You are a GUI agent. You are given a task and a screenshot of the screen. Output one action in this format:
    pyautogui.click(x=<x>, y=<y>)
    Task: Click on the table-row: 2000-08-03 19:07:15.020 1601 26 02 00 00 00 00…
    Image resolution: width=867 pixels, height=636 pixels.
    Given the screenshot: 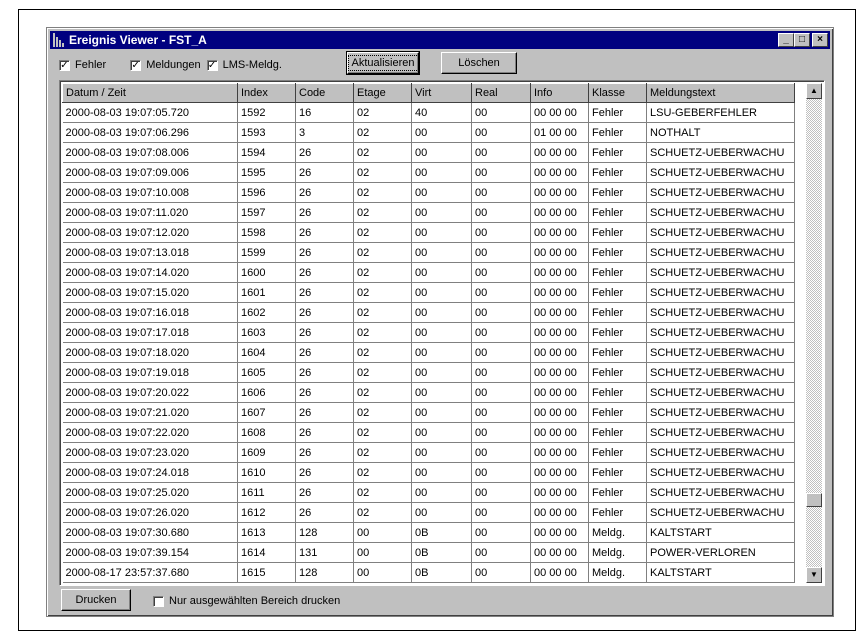 What is the action you would take?
    pyautogui.click(x=428, y=292)
    